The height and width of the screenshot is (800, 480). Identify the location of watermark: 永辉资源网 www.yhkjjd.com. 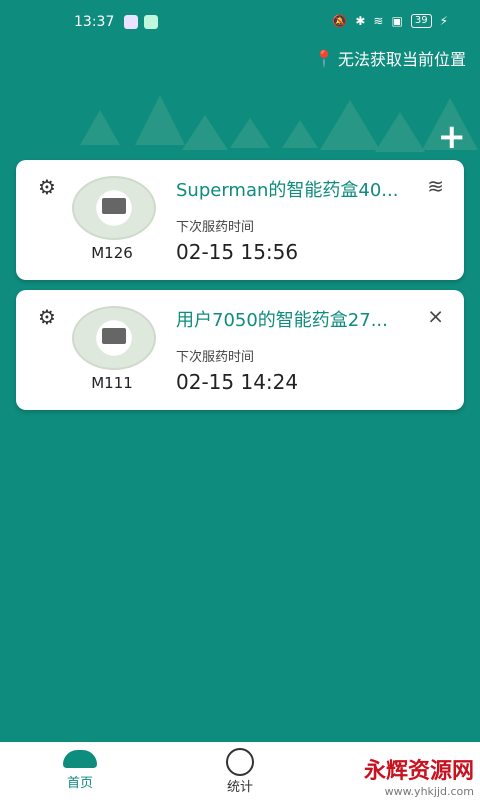
(419, 775).